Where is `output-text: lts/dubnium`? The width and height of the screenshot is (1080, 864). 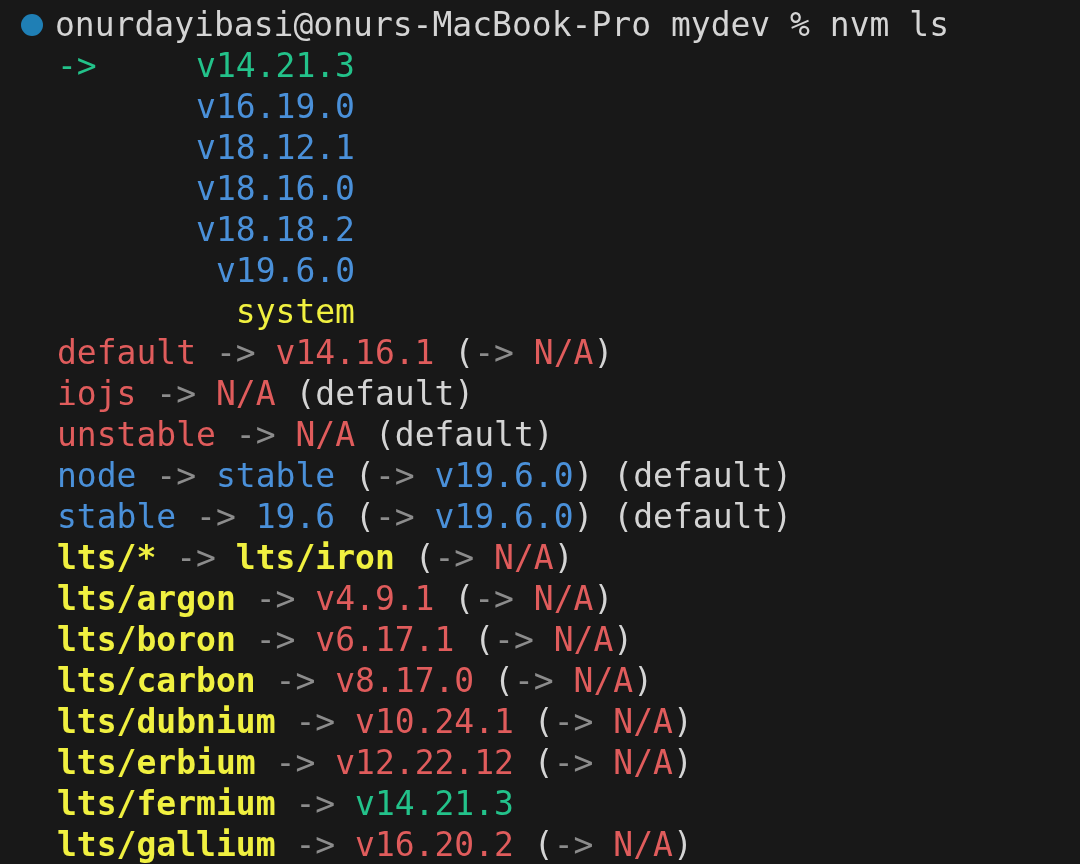
output-text: lts/dubnium is located at coordinates (166, 721).